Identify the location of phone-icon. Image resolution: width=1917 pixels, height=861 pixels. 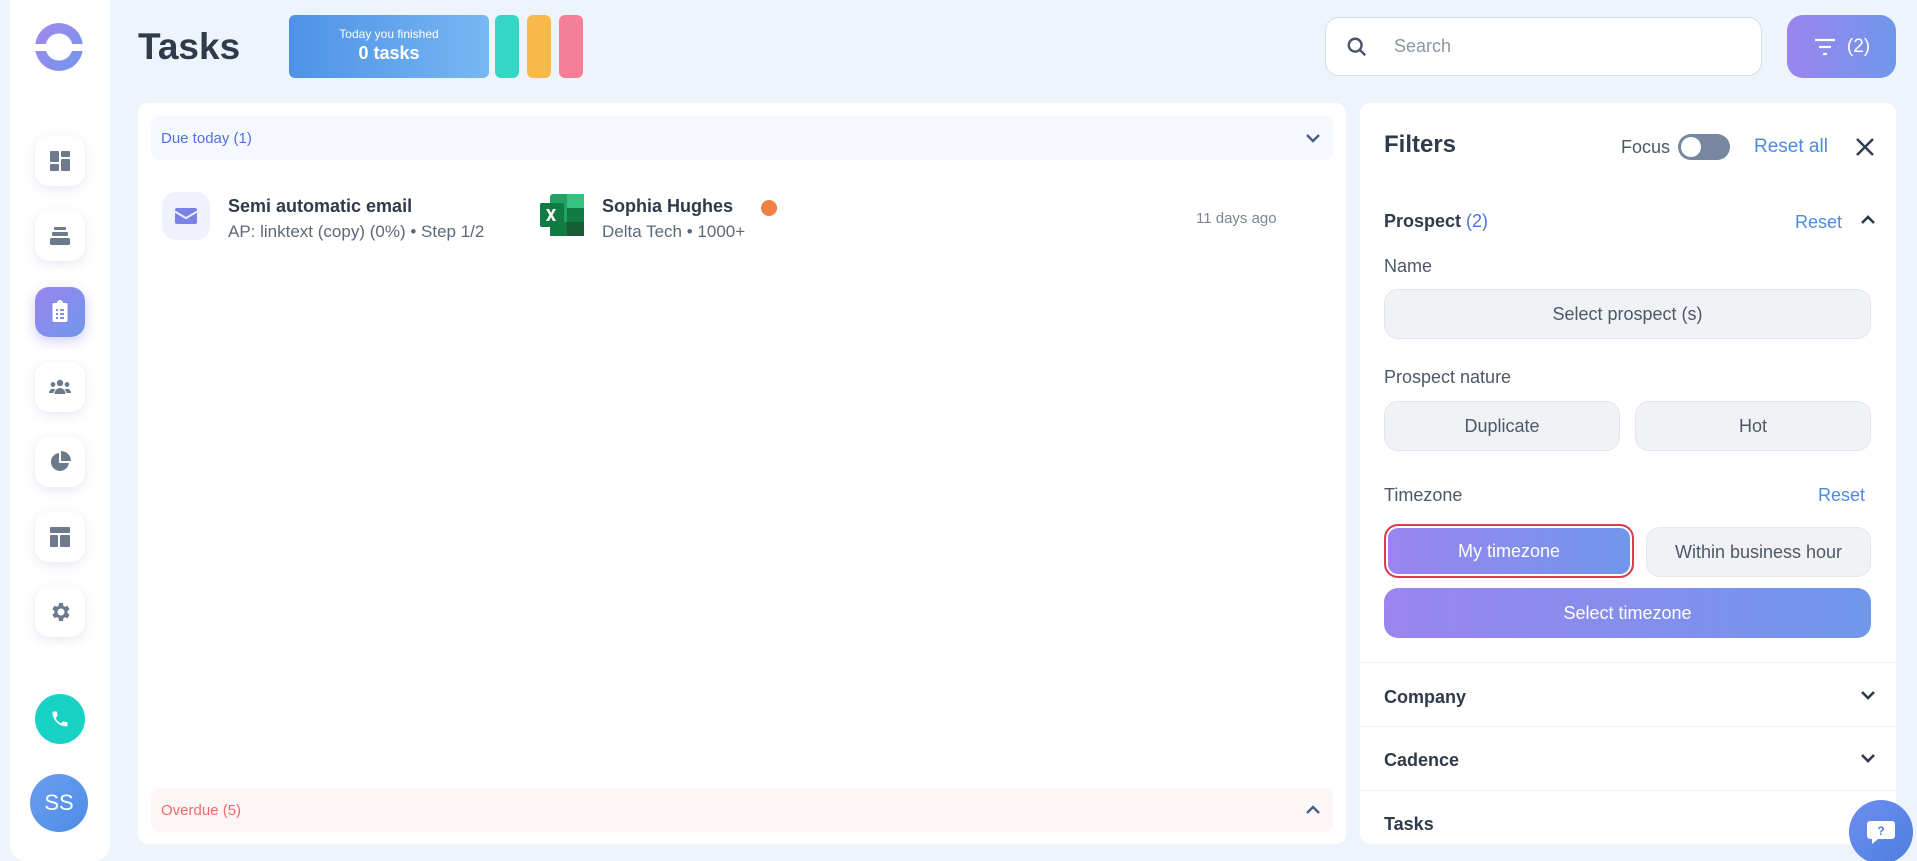
(60, 719).